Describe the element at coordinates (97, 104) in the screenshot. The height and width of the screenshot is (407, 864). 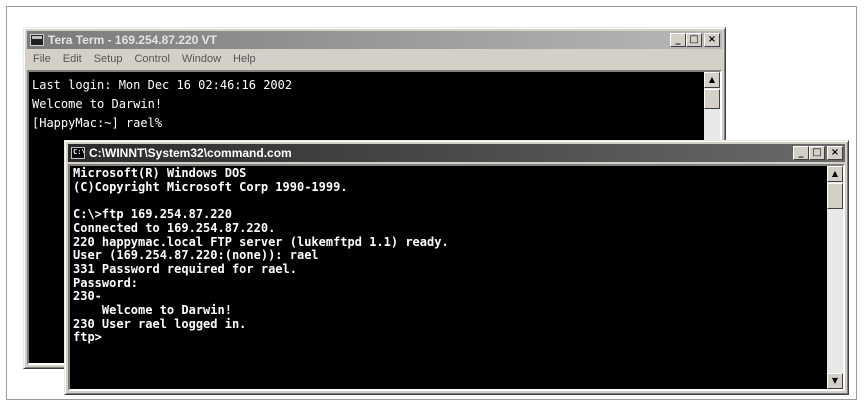
I see `terminal-line: Welcome to Darwin!` at that location.